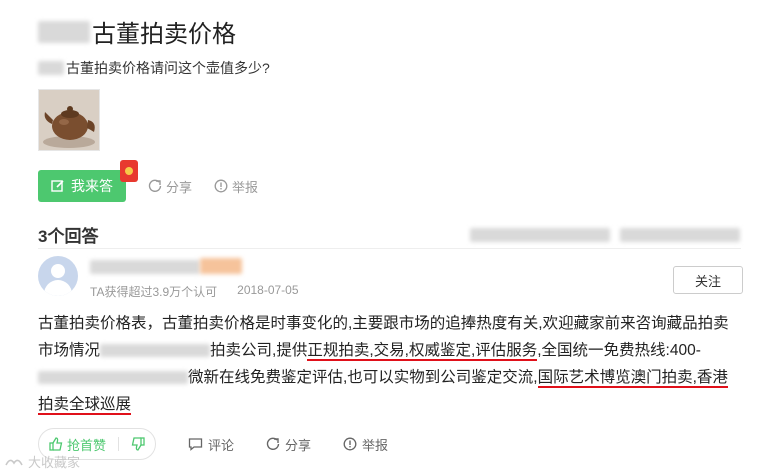 The image size is (781, 475). I want to click on watermark-logo-icon, so click(14, 462).